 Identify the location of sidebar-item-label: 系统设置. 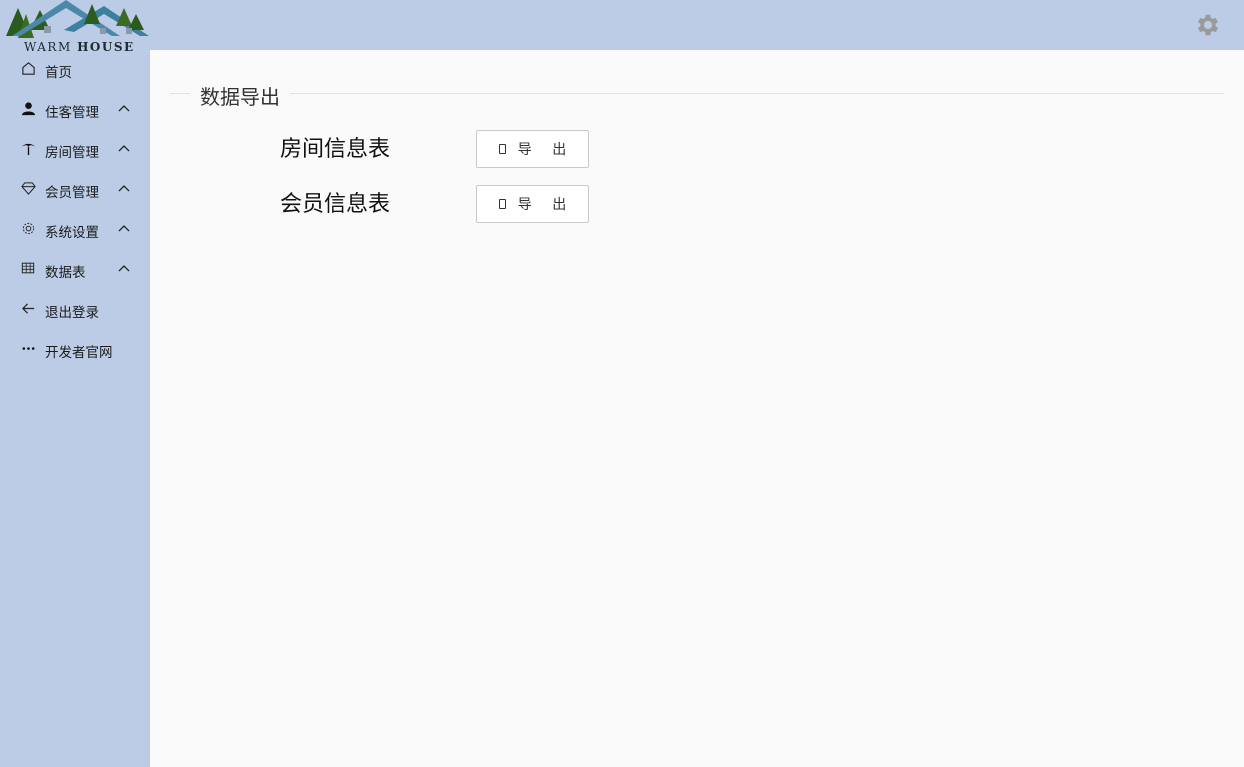
(72, 233).